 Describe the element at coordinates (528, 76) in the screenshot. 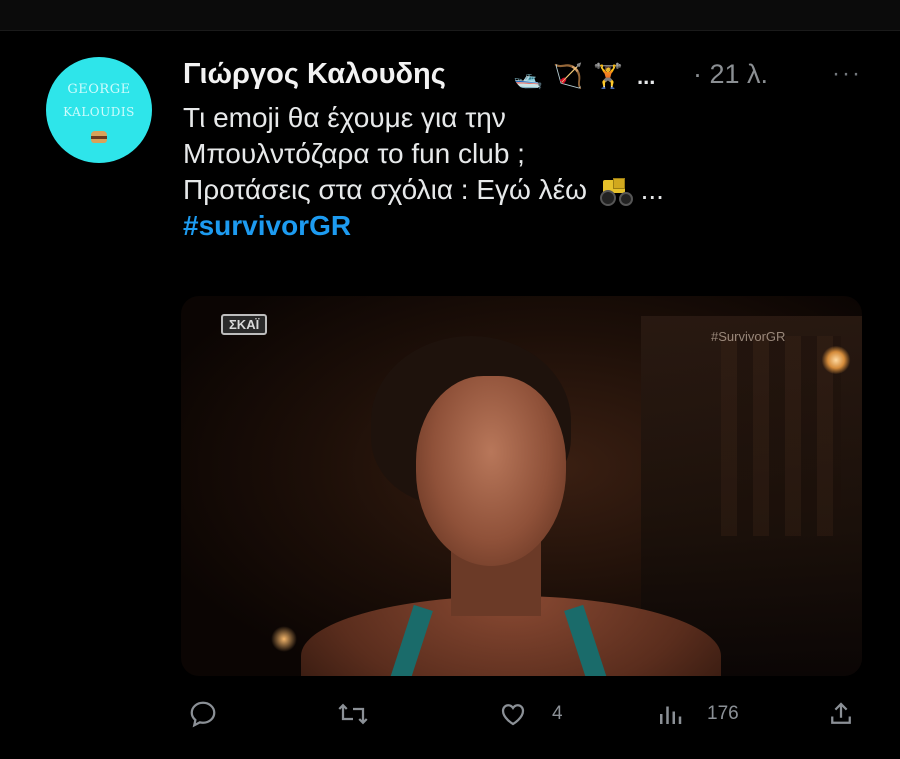

I see `boat-emoji: 🛥️` at that location.